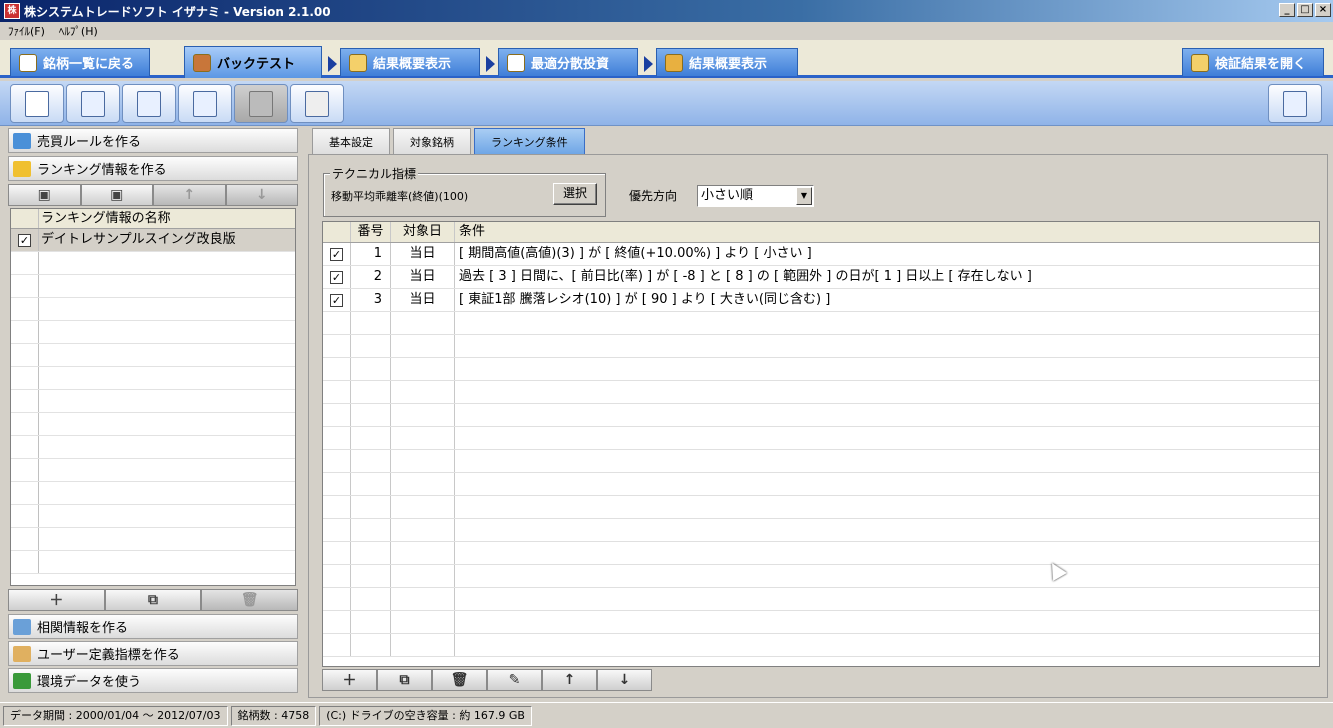  I want to click on section-label: 売買ルールを作る, so click(89, 142).